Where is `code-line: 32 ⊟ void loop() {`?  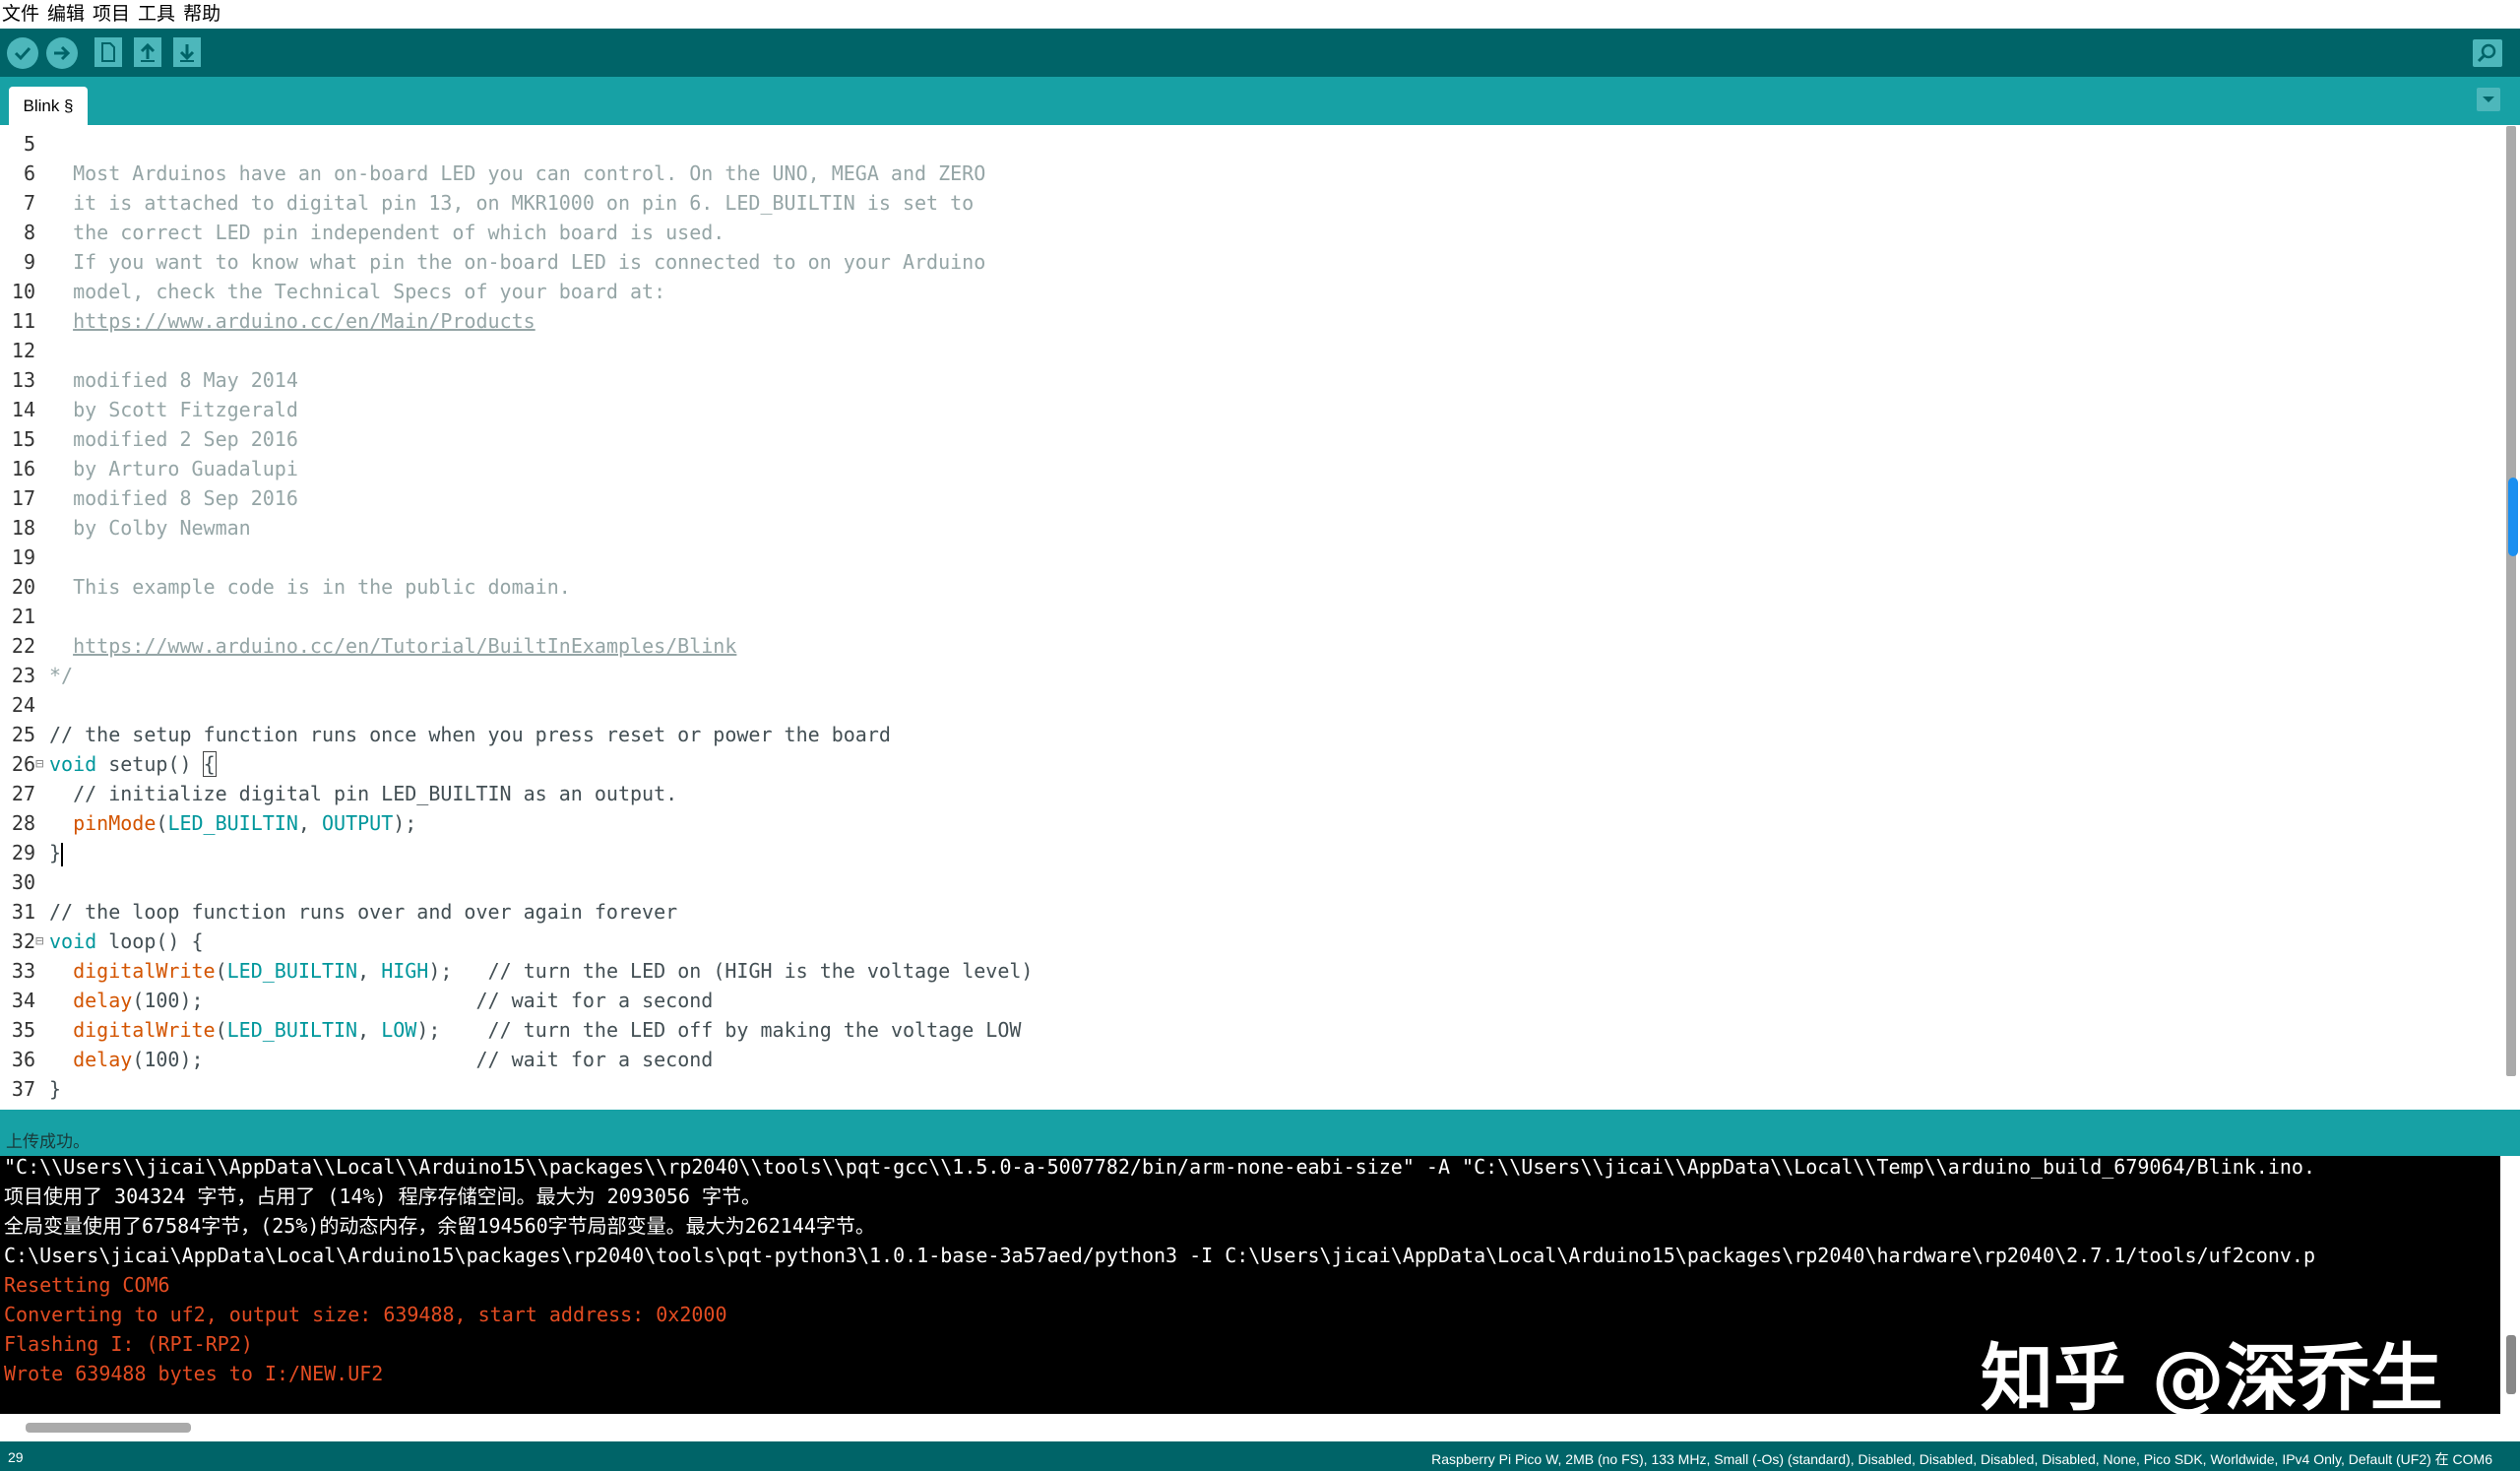
code-line: 32 ⊟ void loop() { is located at coordinates (1240, 941).